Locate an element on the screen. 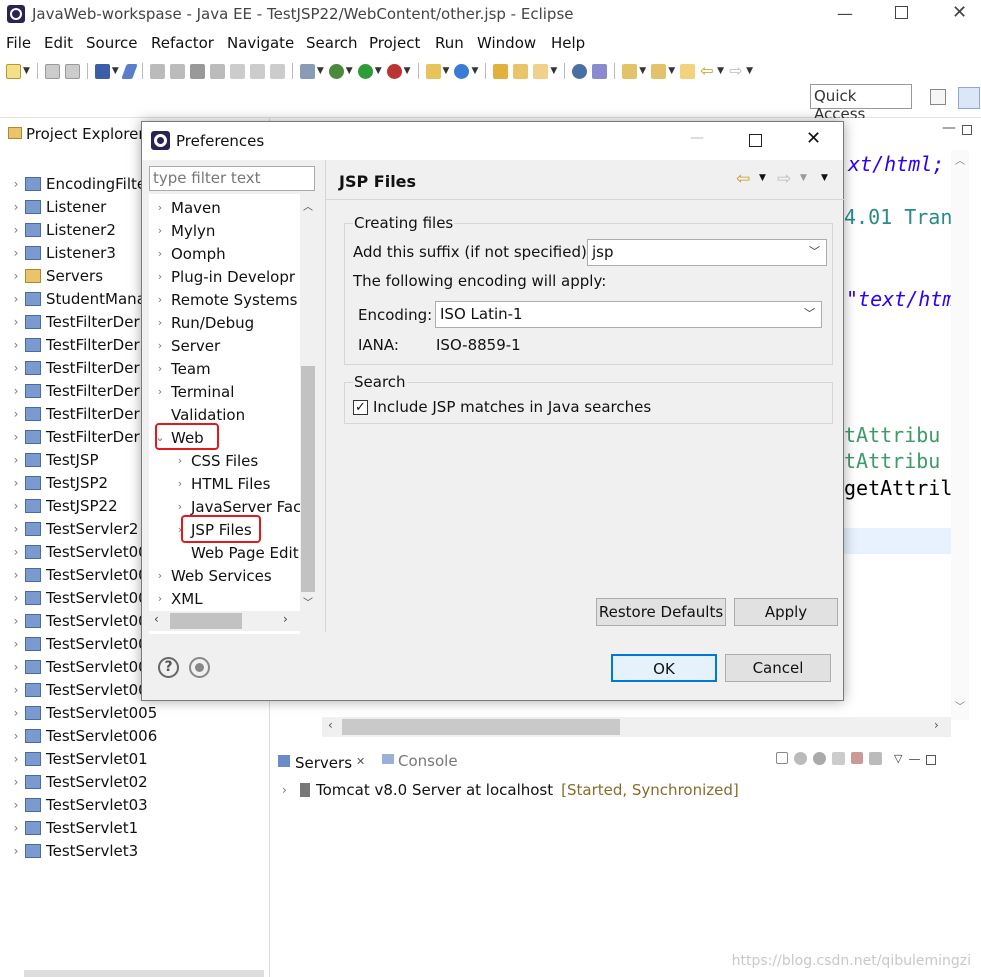 This screenshot has width=981, height=977. preference-tree-item: › HTML Files is located at coordinates (222, 483).